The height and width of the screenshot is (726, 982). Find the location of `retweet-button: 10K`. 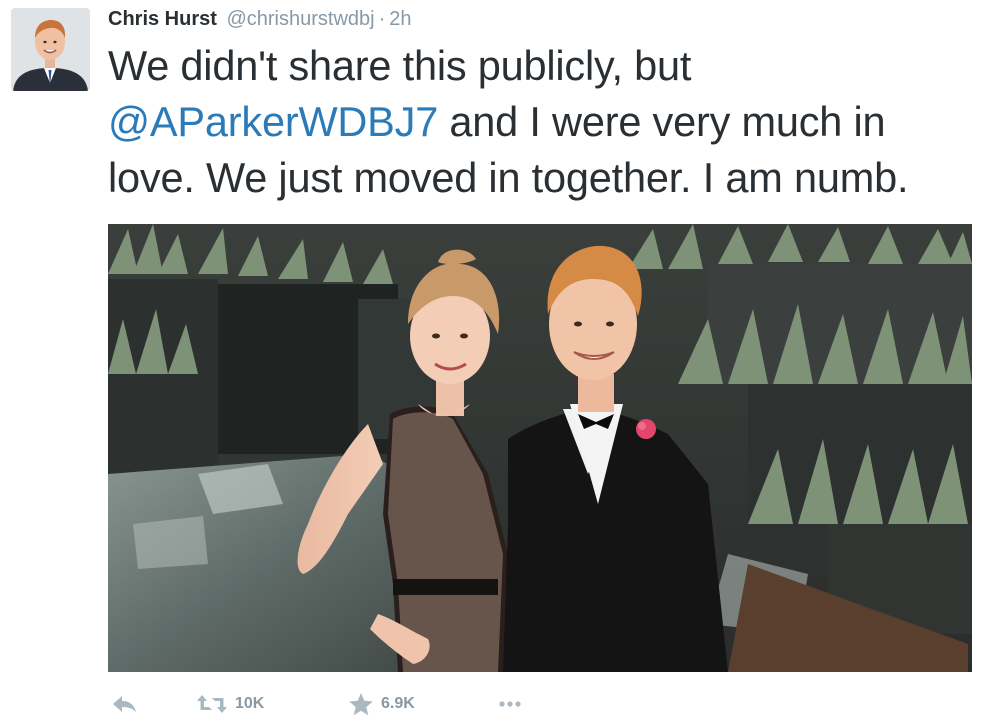

retweet-button: 10K is located at coordinates (230, 704).